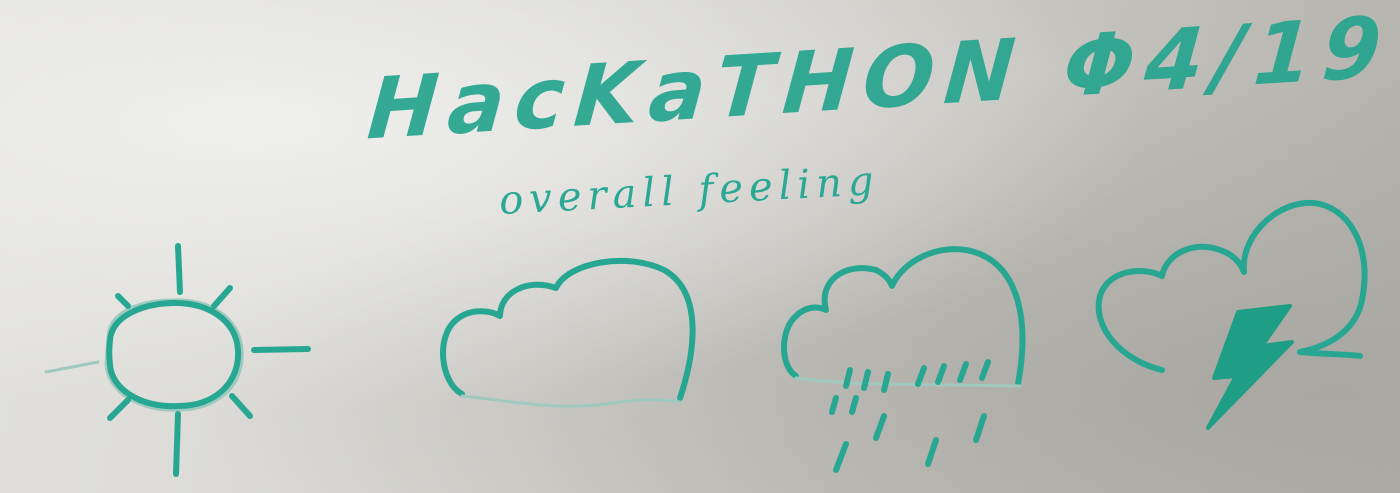 This screenshot has width=1400, height=493. Describe the element at coordinates (177, 360) in the screenshot. I see `sun-icon` at that location.